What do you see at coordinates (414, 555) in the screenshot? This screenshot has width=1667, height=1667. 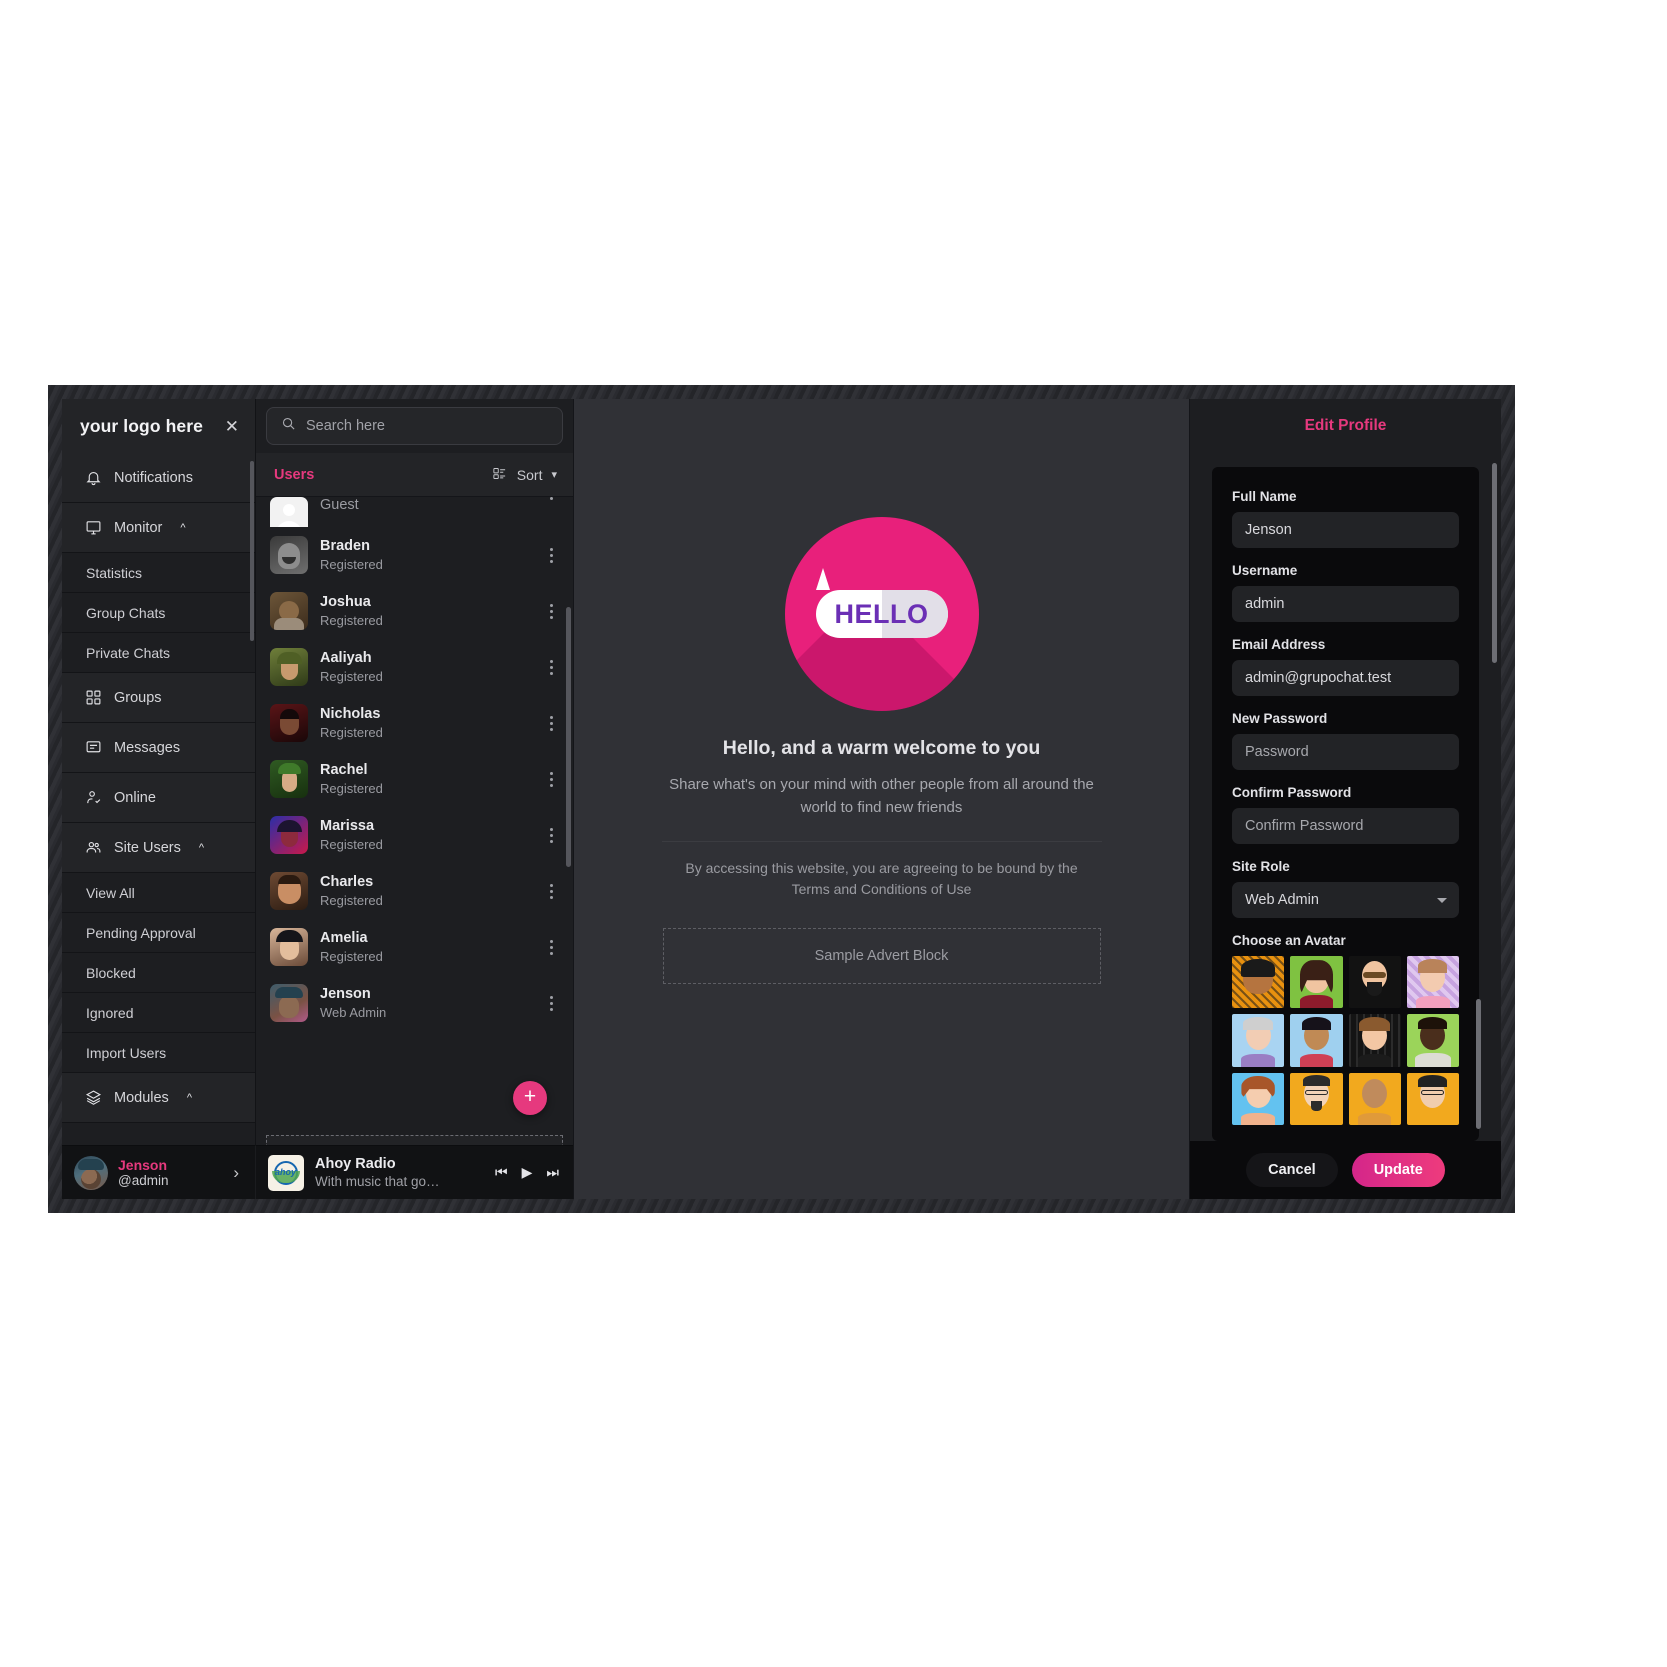 I see `list-item: Braden Registered` at bounding box center [414, 555].